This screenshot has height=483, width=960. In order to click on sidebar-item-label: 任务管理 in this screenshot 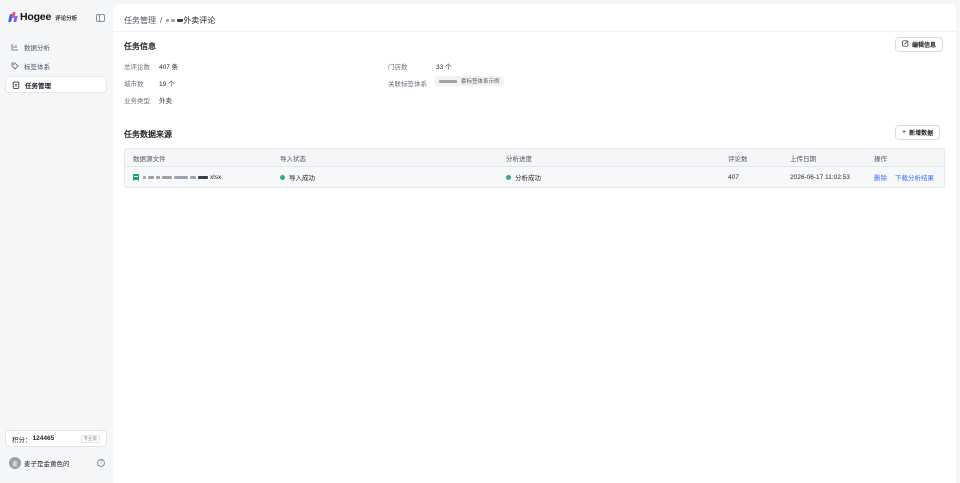, I will do `click(38, 86)`.